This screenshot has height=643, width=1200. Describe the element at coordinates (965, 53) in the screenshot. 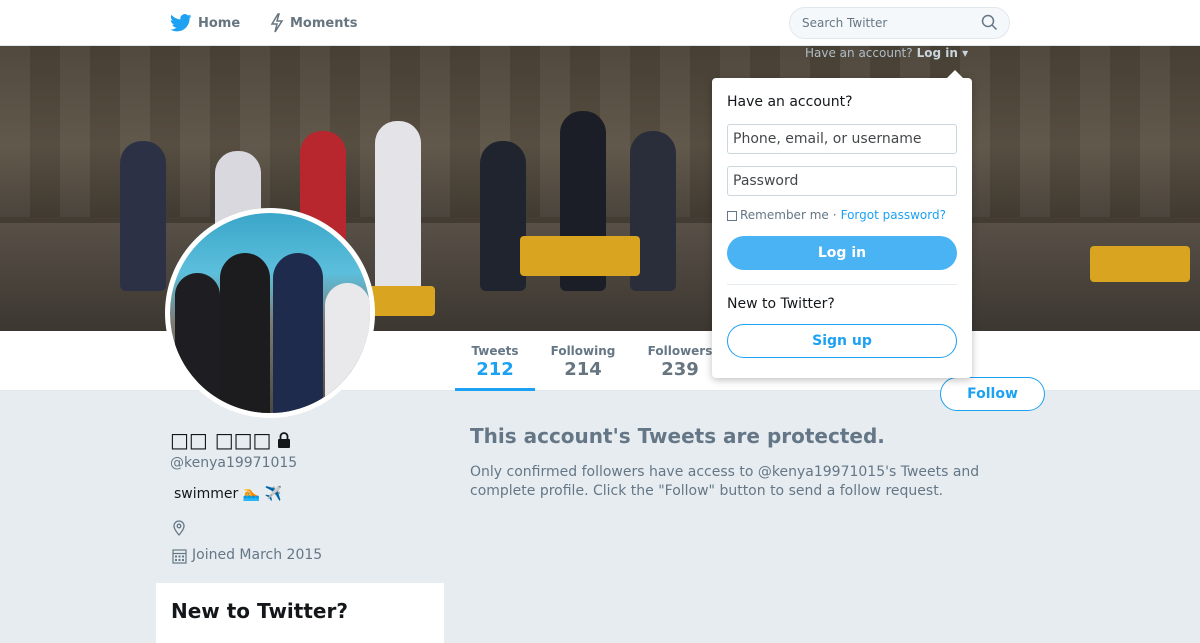

I see `caret-down-icon: ▾` at that location.